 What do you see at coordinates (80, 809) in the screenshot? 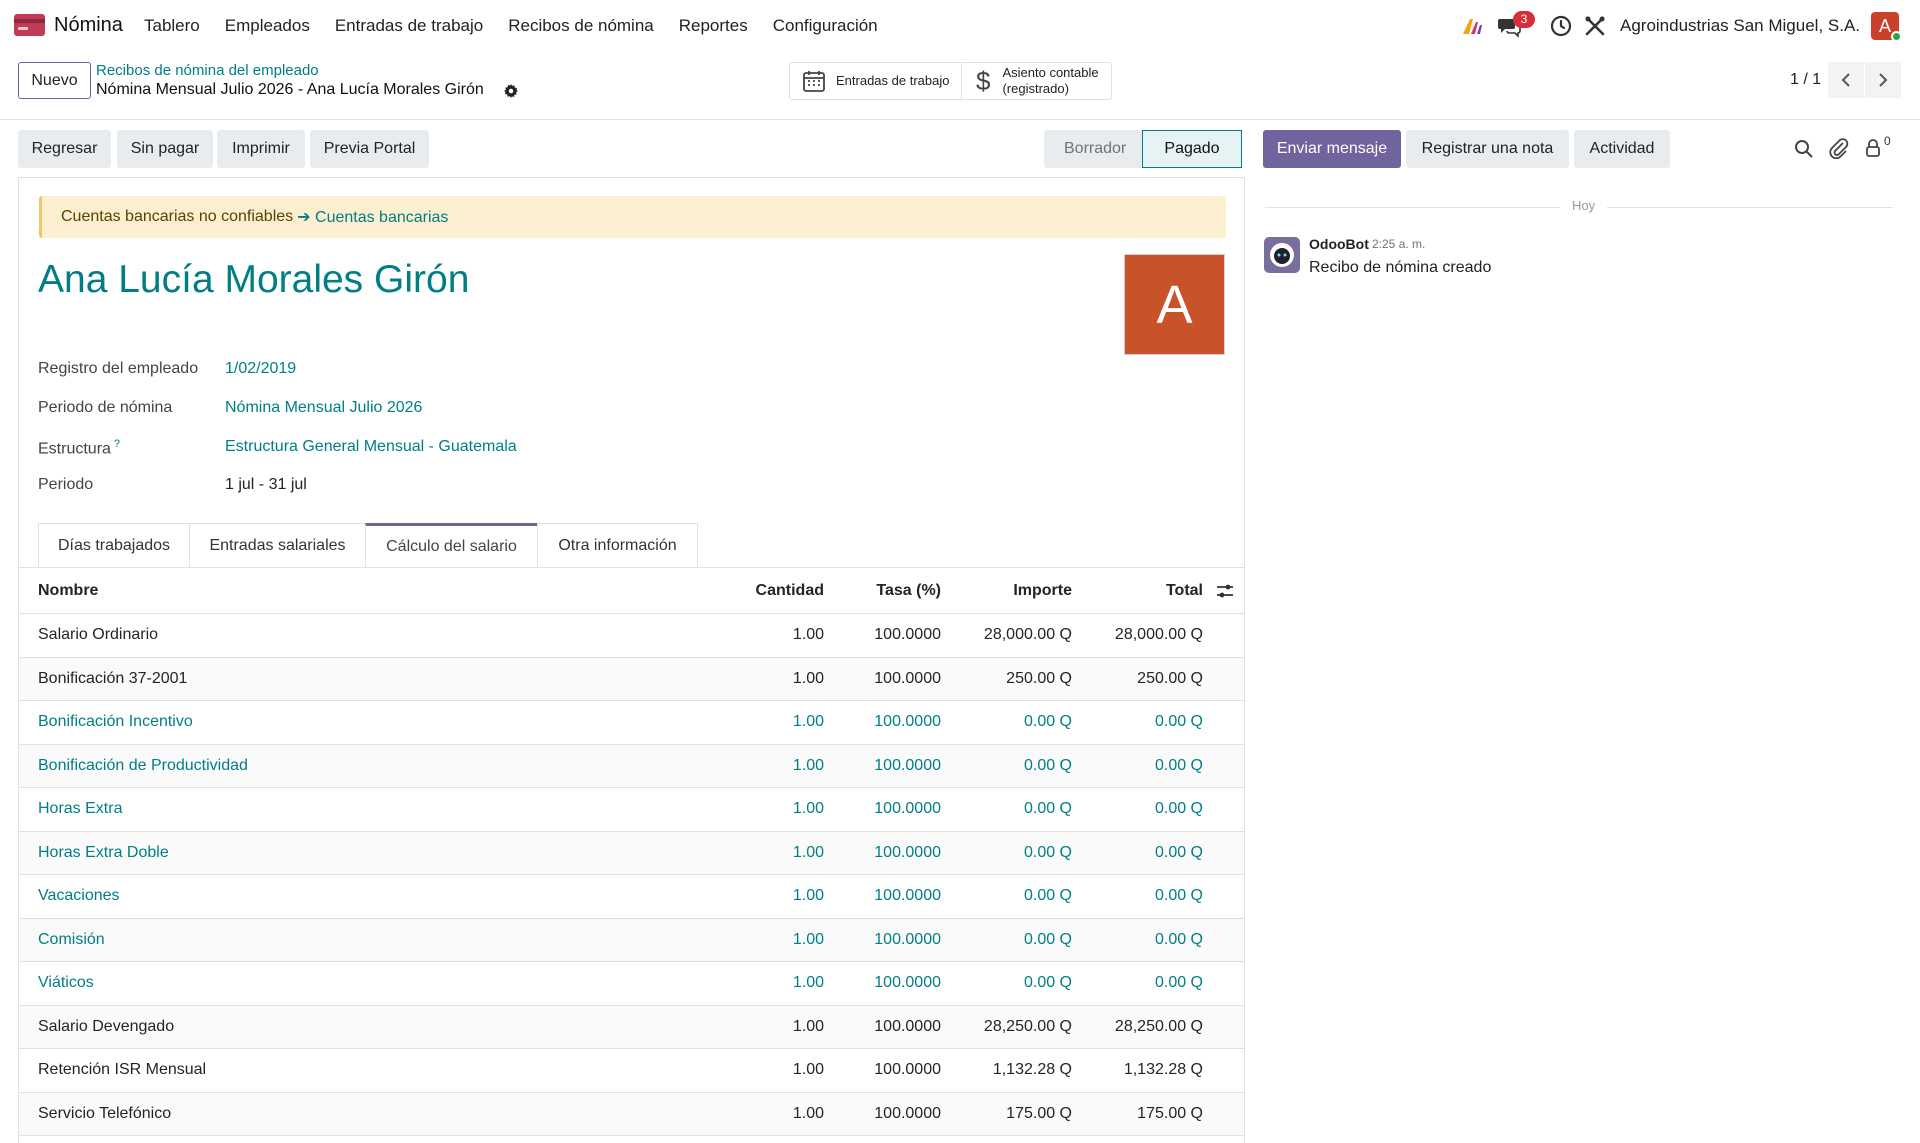
I see `cell-name: Horas Extra` at bounding box center [80, 809].